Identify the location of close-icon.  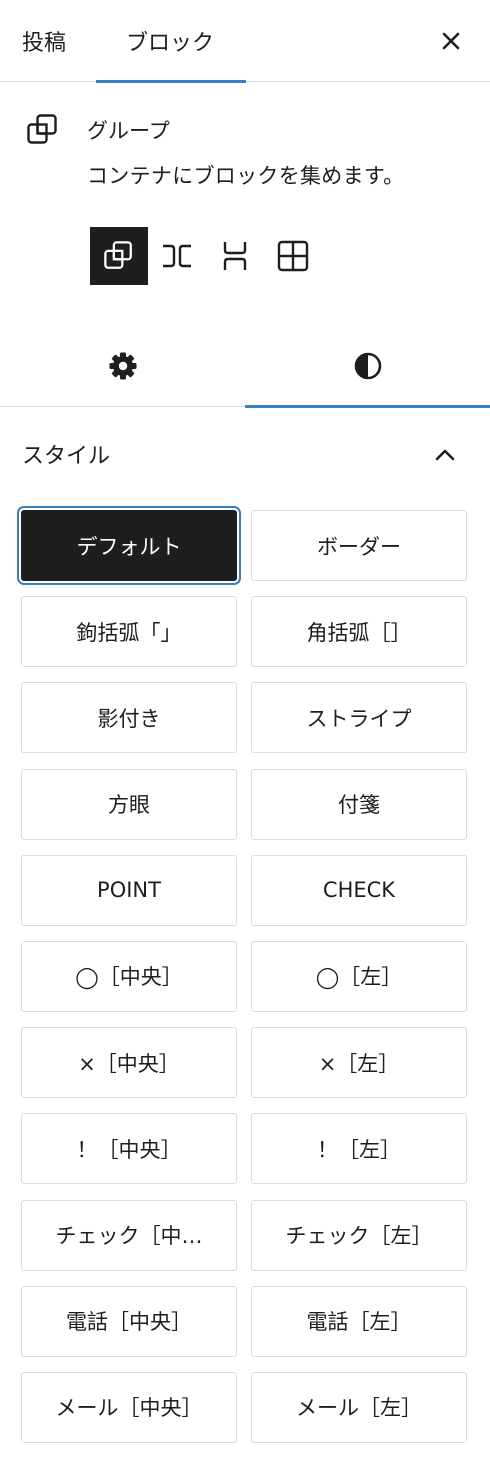
(451, 41).